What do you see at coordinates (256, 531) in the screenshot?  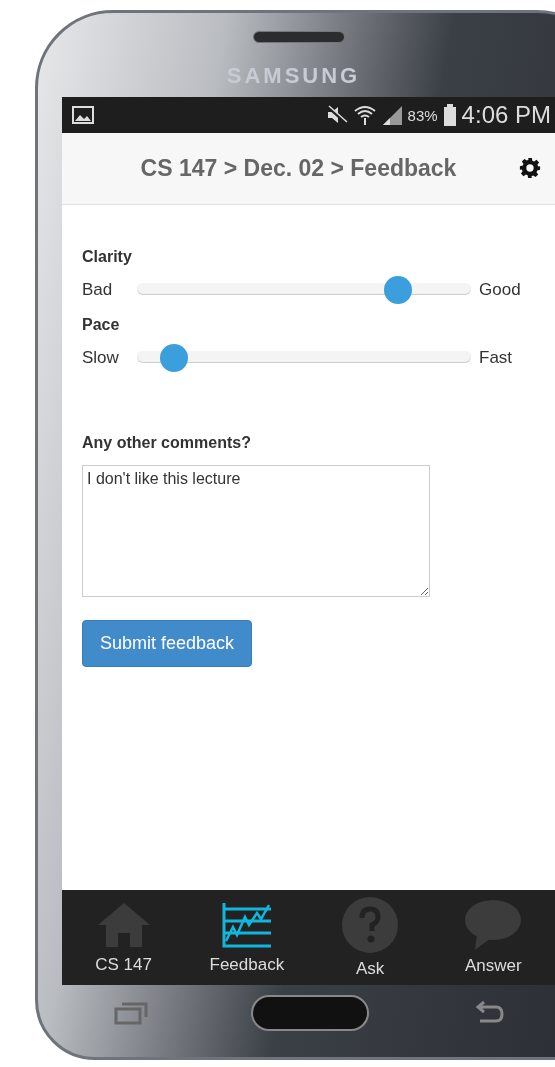 I see `comments-field: I don't like this lecture` at bounding box center [256, 531].